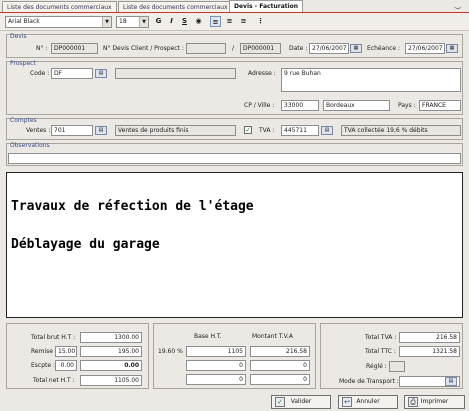 This screenshot has width=469, height=411. I want to click on observations-field, so click(234, 158).